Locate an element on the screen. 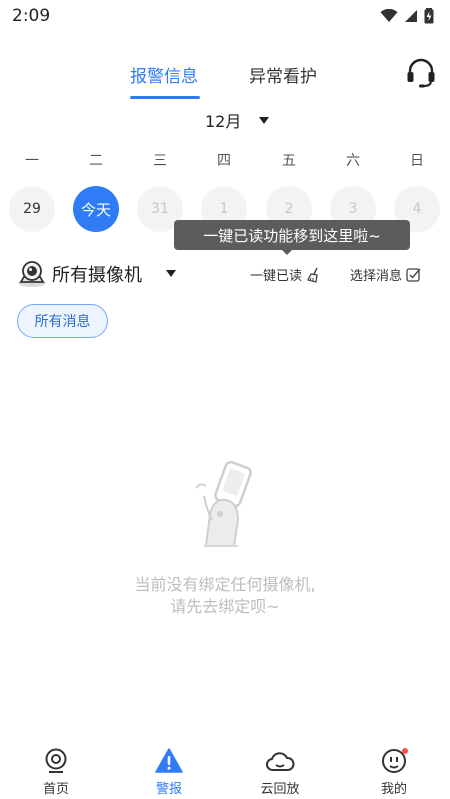 This screenshot has width=450, height=799. nav-label: 我的 is located at coordinates (393, 789).